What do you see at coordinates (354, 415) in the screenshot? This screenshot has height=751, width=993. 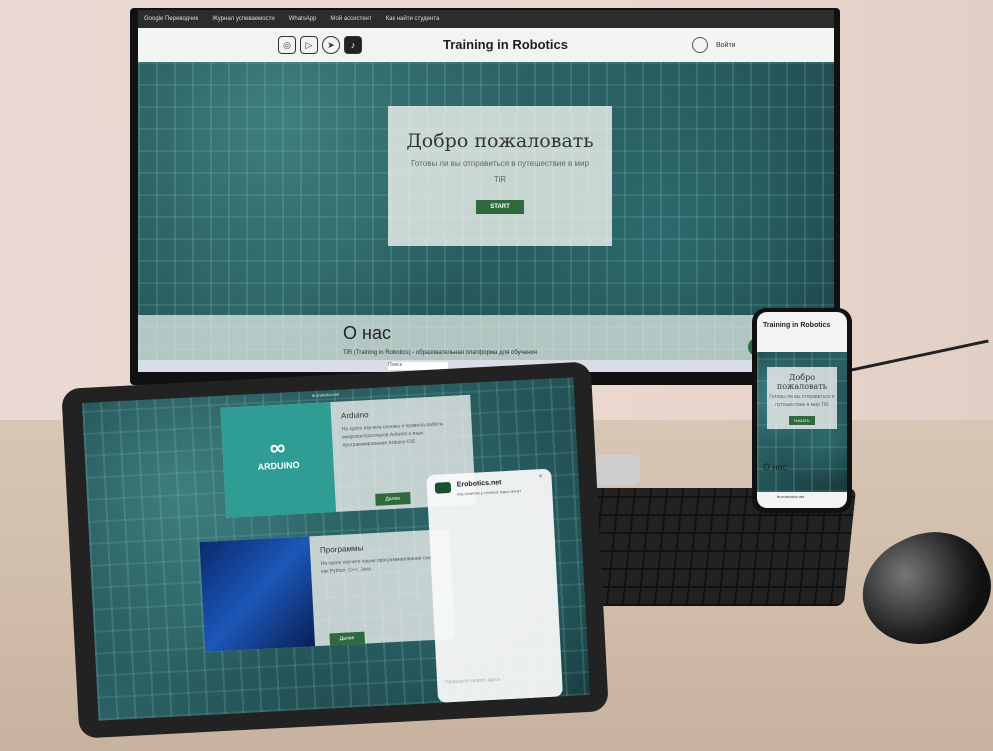 I see `course-title: Arduino` at bounding box center [354, 415].